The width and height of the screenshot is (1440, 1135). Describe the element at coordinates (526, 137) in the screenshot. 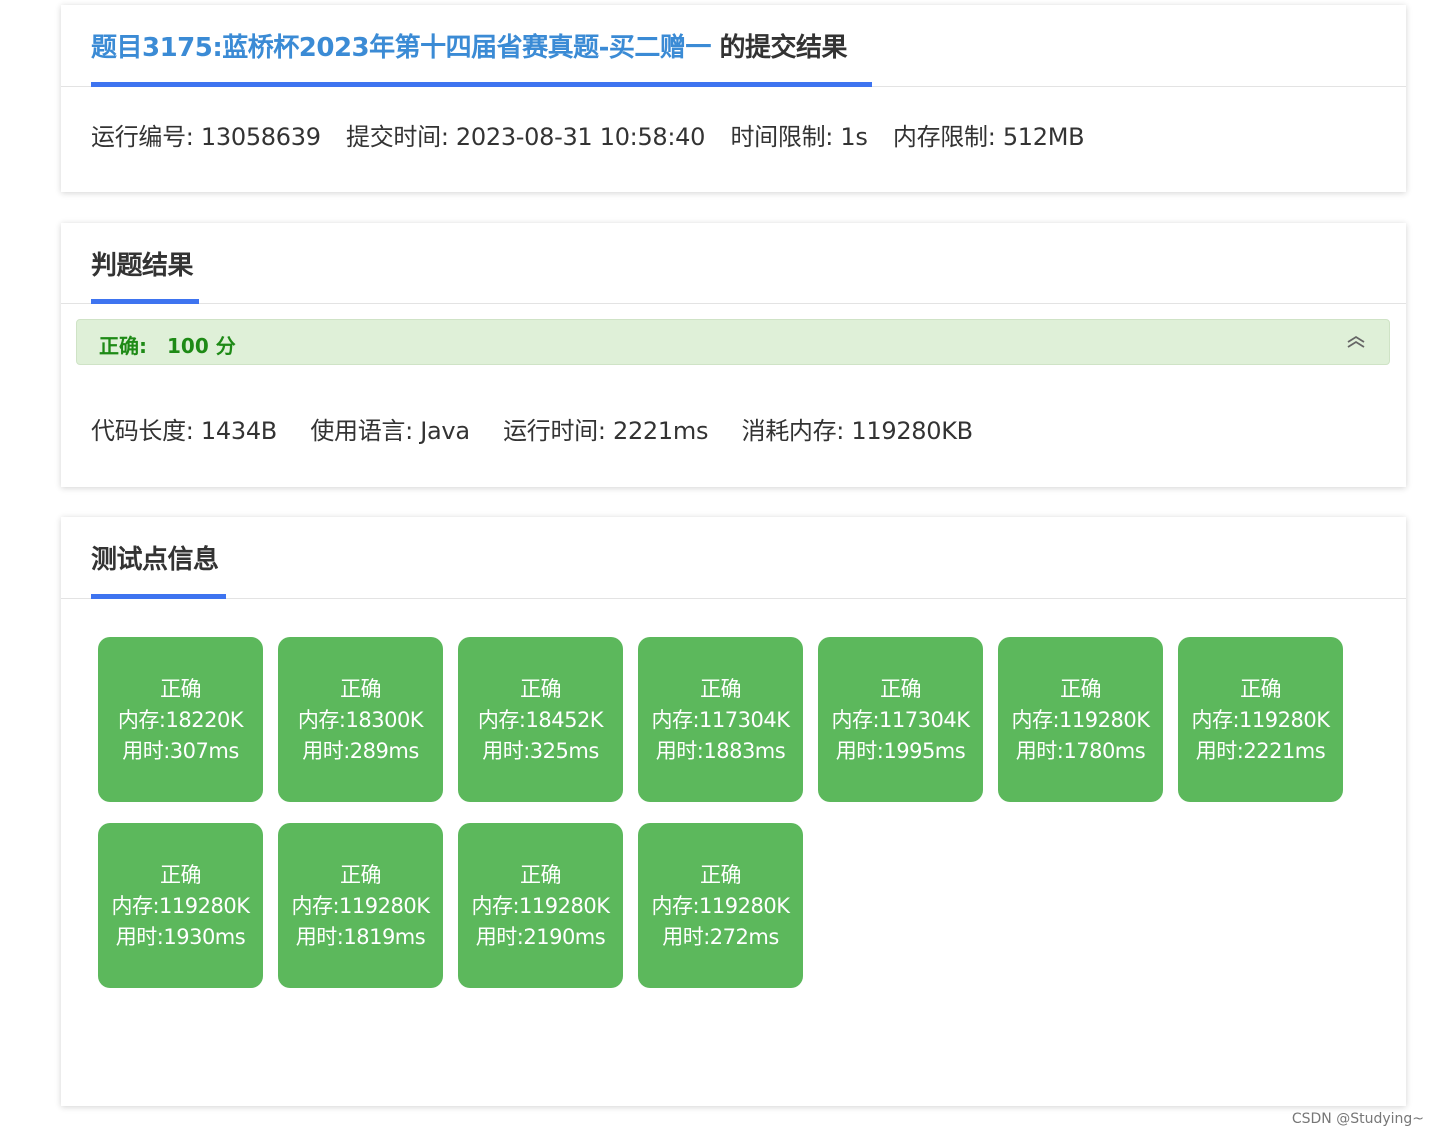

I see `submit-time: 提交时间: 2023-08-31 10:58:40` at that location.